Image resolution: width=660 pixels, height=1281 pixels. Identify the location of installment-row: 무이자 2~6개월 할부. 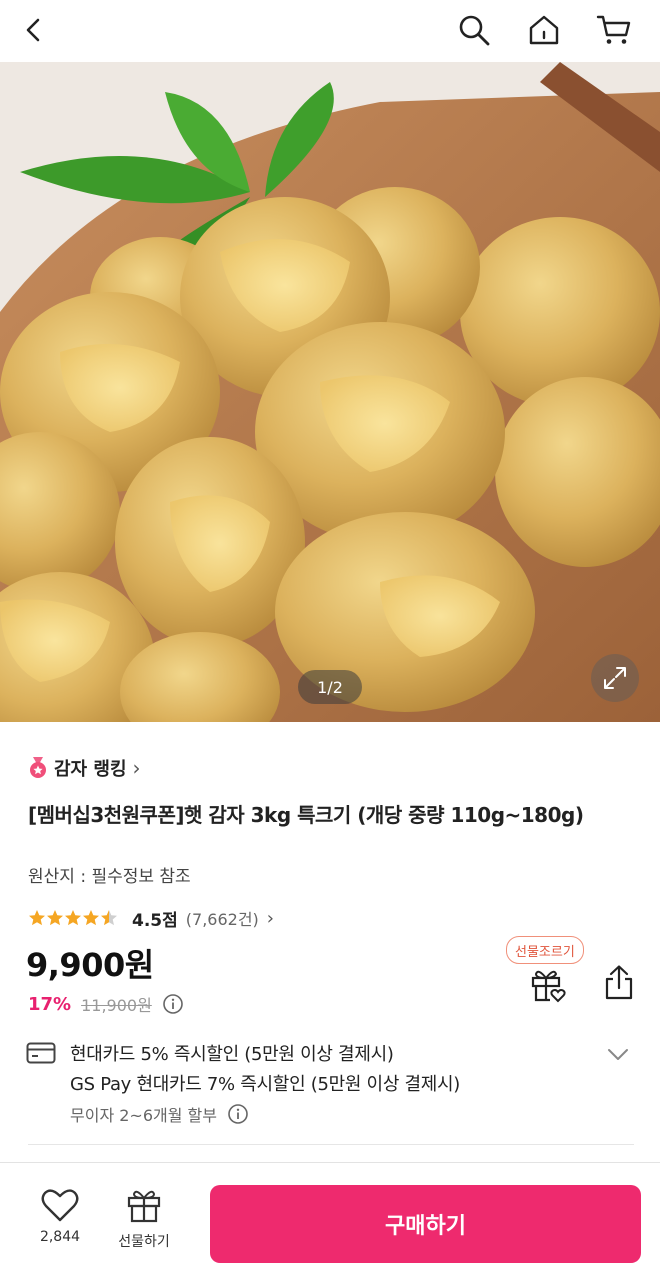
(159, 1114).